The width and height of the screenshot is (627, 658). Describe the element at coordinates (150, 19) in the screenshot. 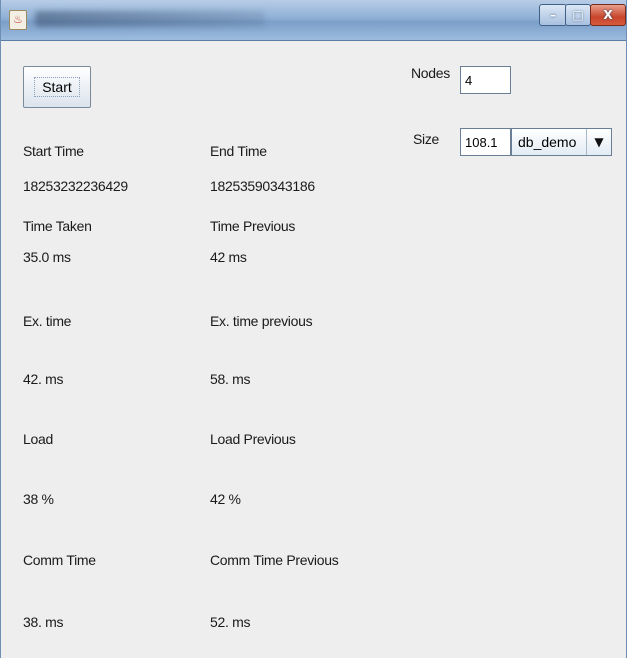

I see `window-title-blurred` at that location.